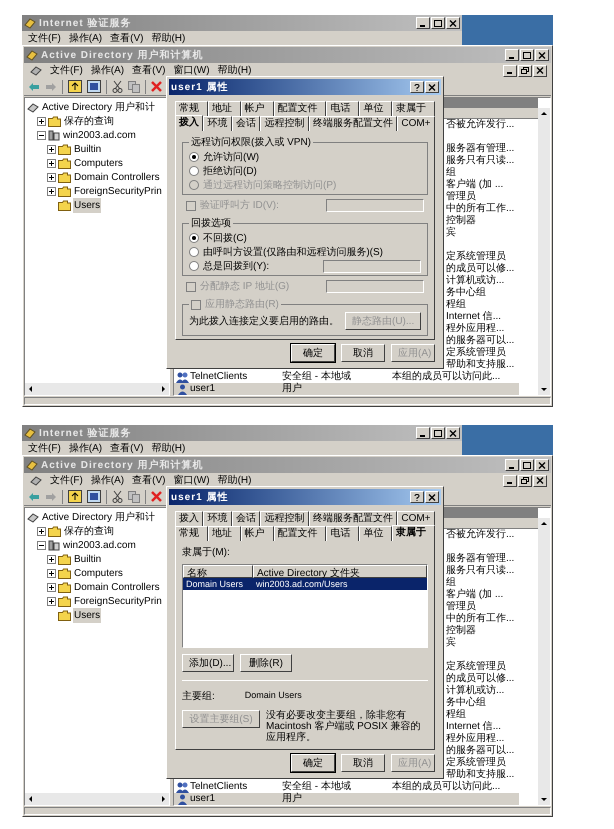 The height and width of the screenshot is (829, 614). What do you see at coordinates (353, 123) in the screenshot?
I see `tab: 终端服务配置文件` at bounding box center [353, 123].